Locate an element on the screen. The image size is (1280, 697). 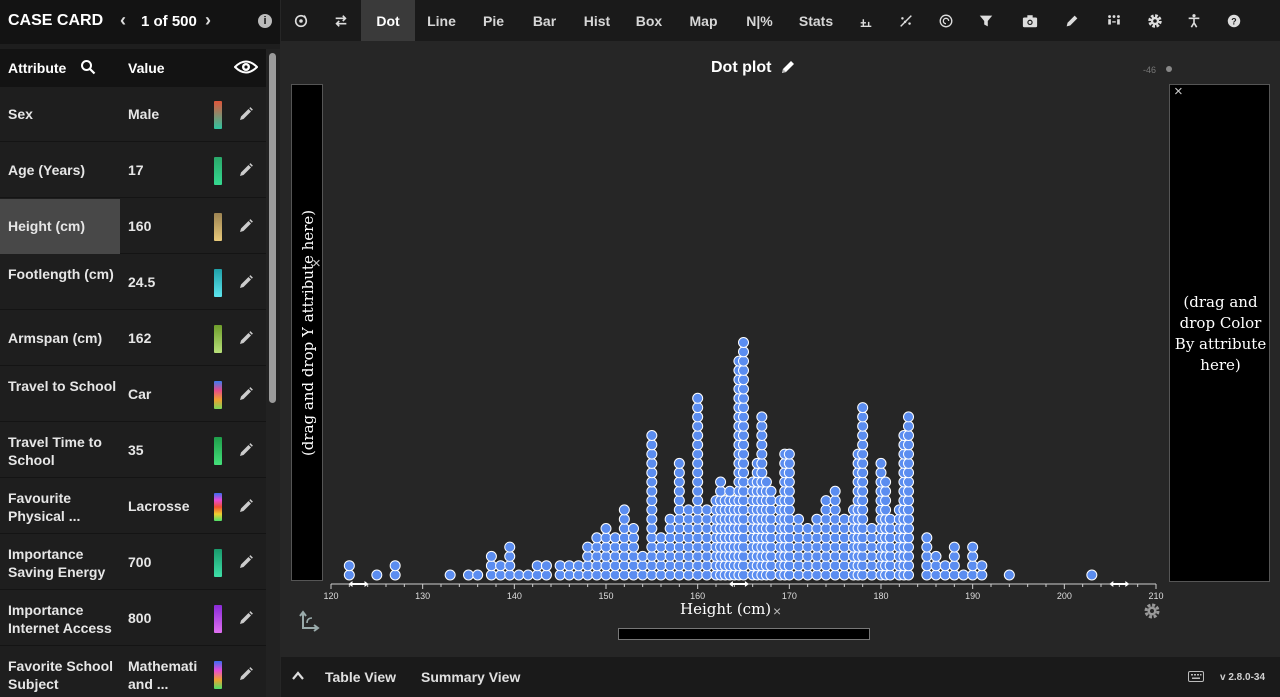
attribute-name: Age (Years) is located at coordinates (63, 170).